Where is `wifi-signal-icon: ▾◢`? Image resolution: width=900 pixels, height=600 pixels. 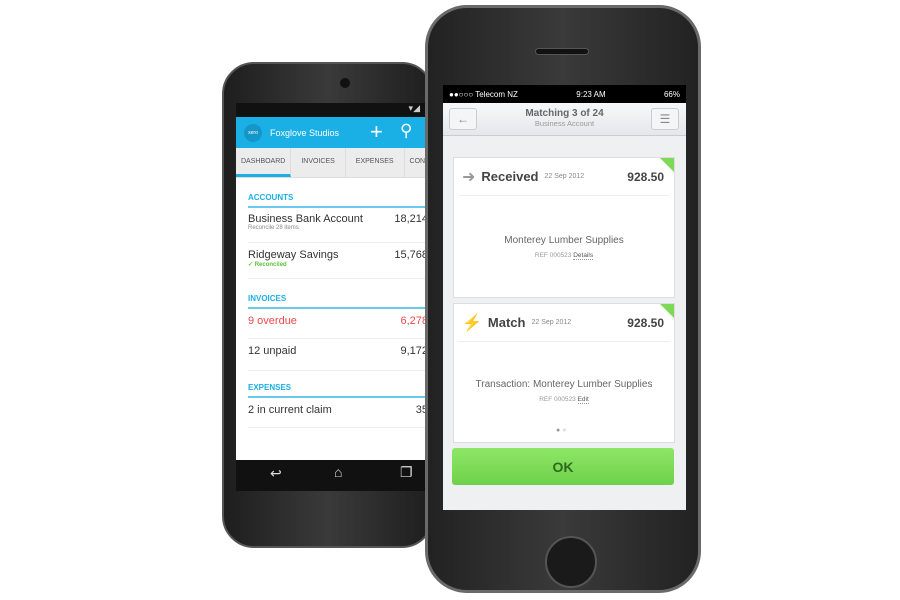 wifi-signal-icon: ▾◢ is located at coordinates (414, 108).